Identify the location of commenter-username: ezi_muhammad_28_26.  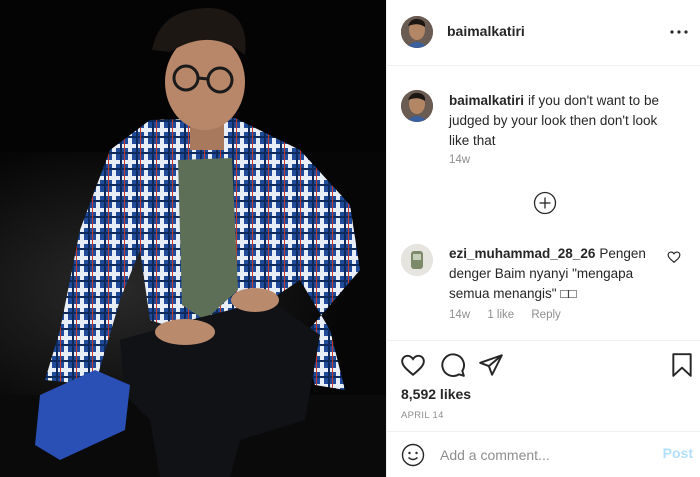
(522, 253).